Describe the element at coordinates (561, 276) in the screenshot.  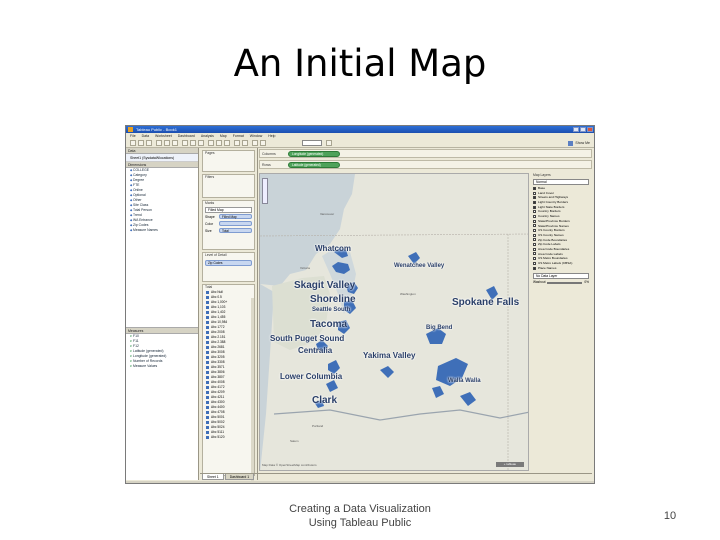
I see `data-layer-select: No Data Layer` at that location.